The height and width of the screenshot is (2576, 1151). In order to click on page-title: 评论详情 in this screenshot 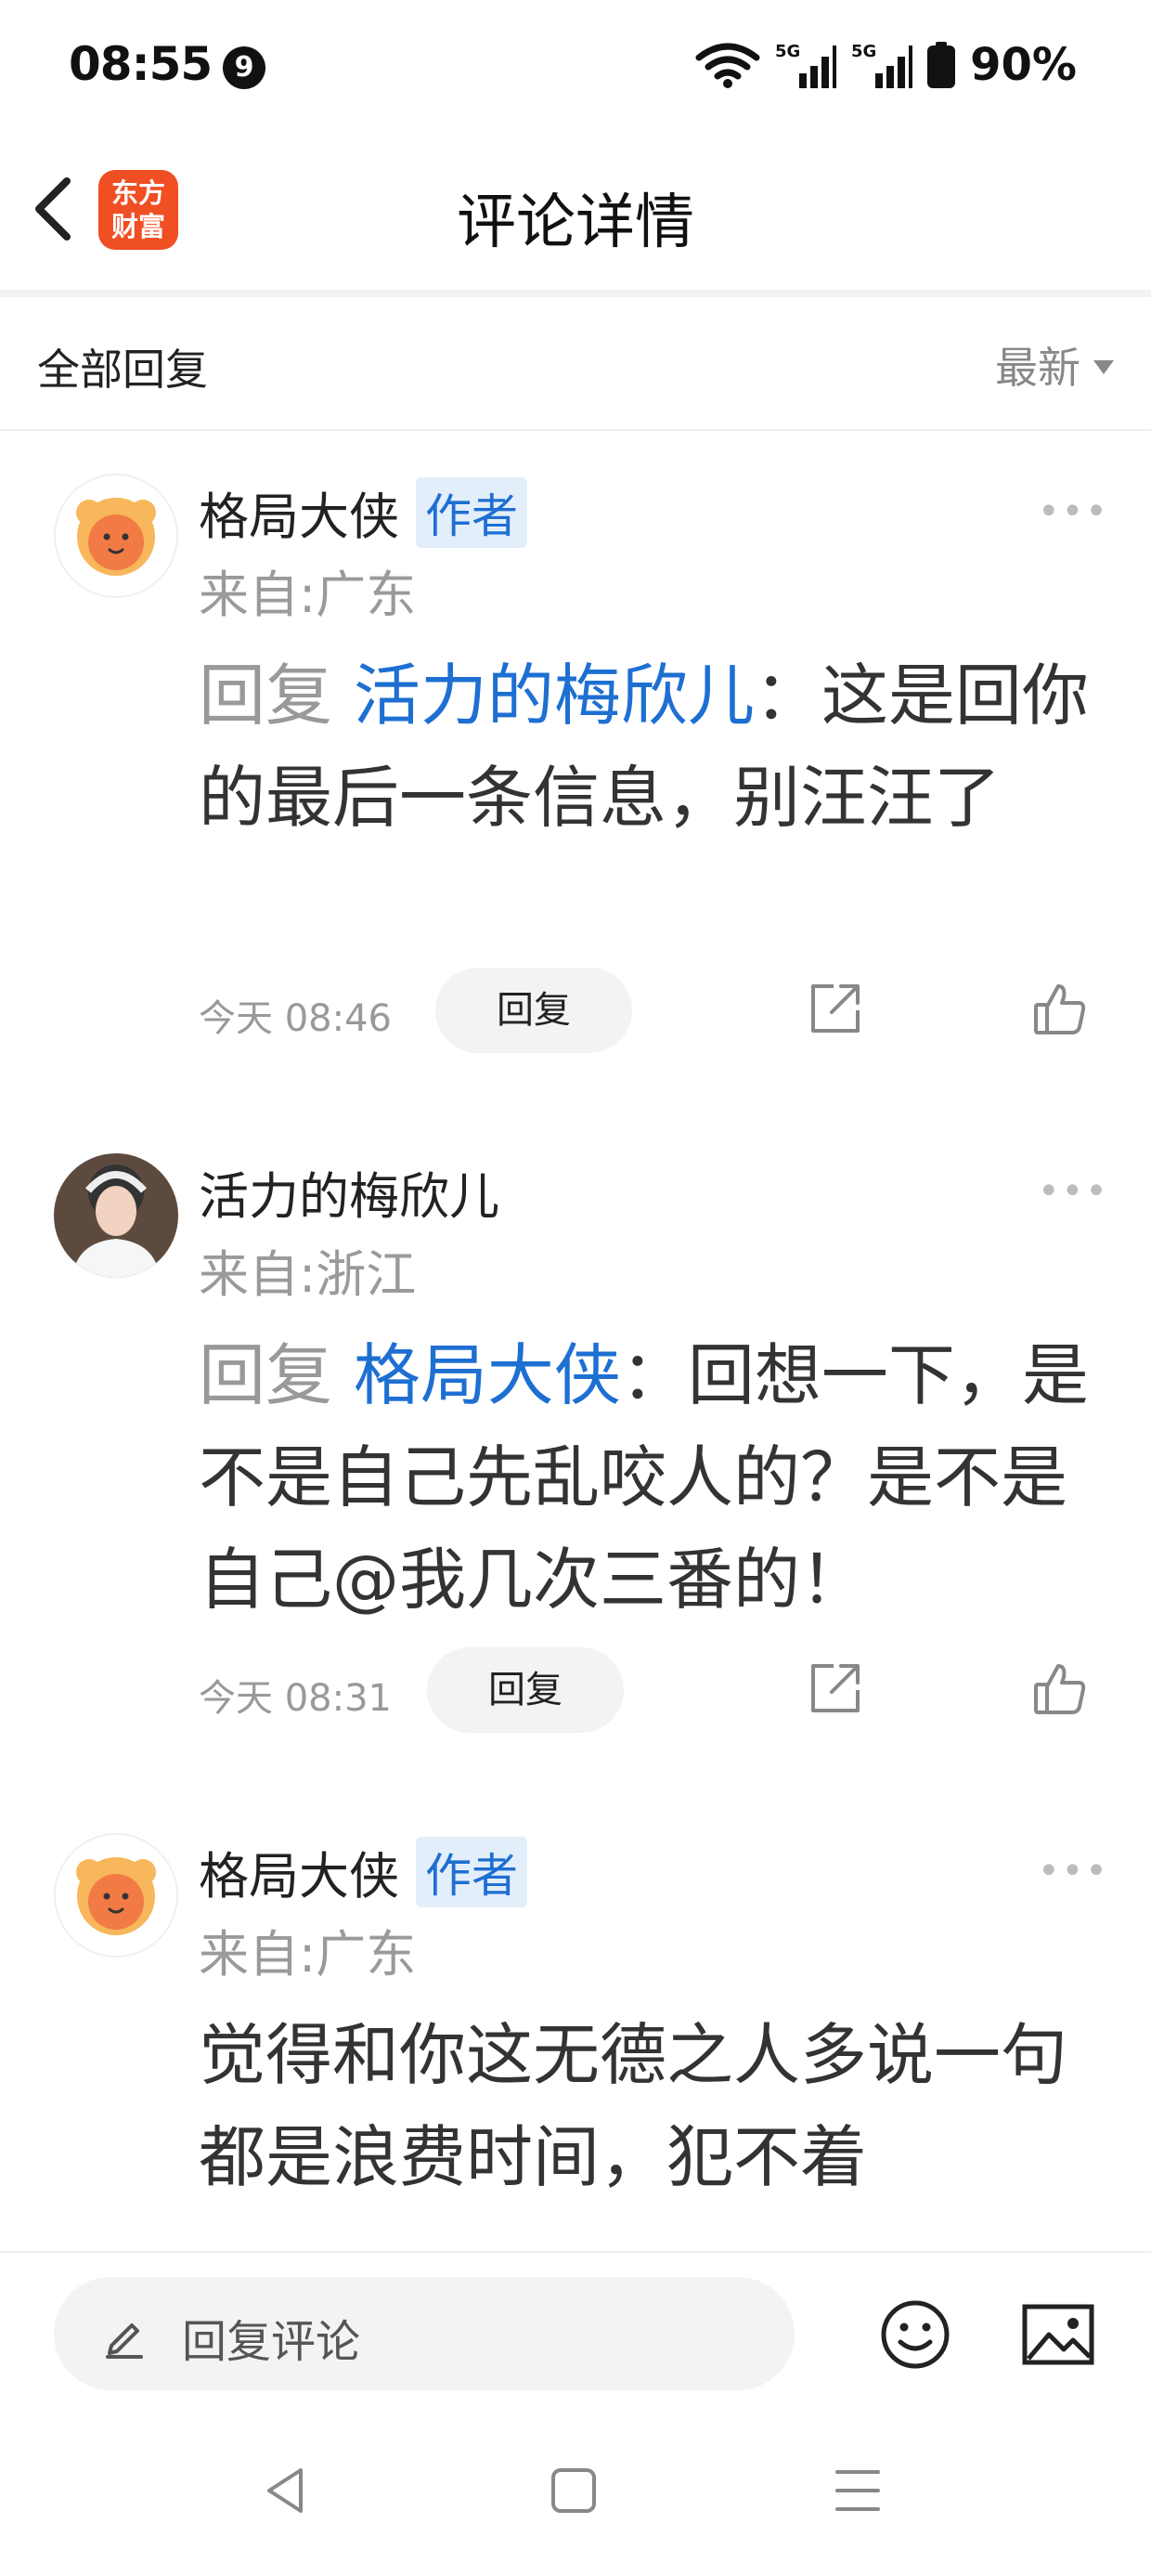, I will do `click(575, 223)`.